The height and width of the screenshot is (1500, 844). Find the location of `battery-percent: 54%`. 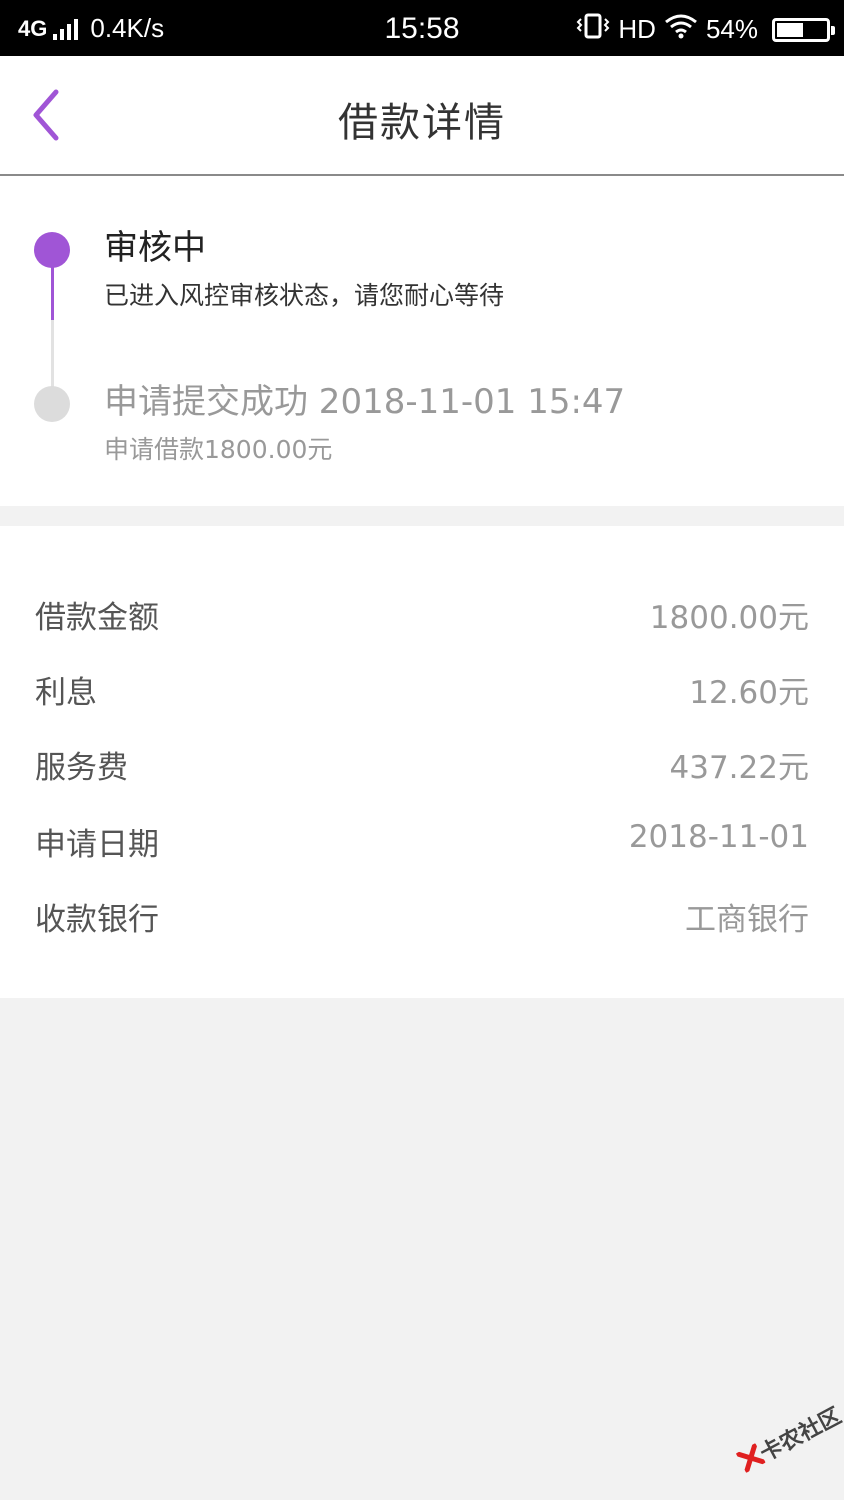

battery-percent: 54% is located at coordinates (731, 29).